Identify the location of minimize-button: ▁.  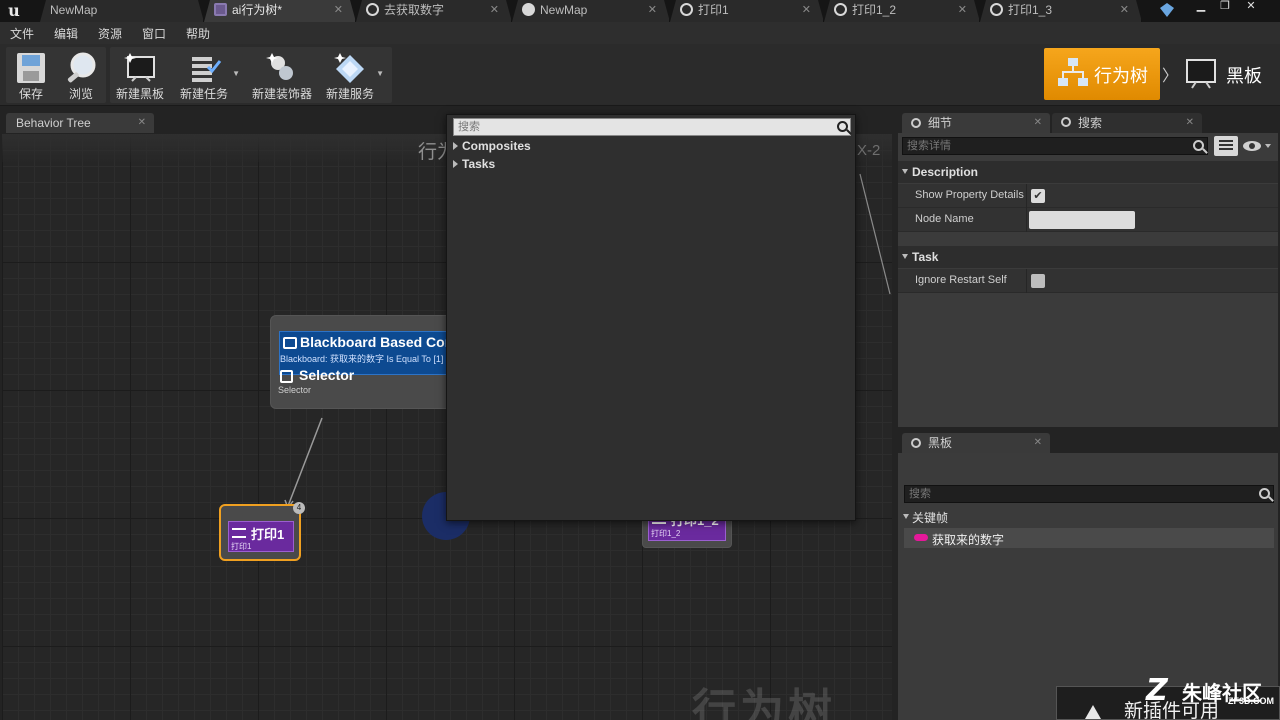
(1201, 7).